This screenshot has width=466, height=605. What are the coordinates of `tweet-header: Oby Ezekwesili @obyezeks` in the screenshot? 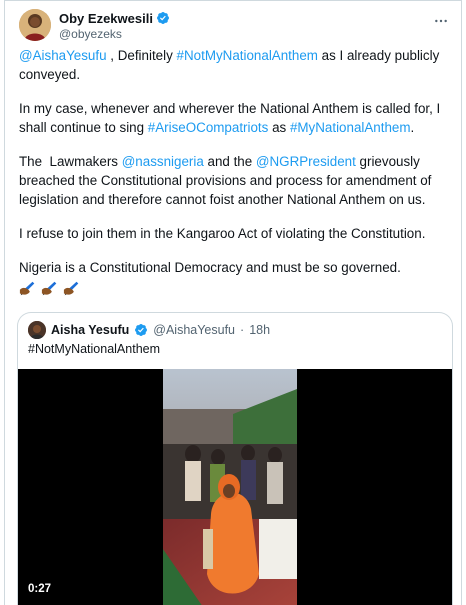 It's located at (235, 26).